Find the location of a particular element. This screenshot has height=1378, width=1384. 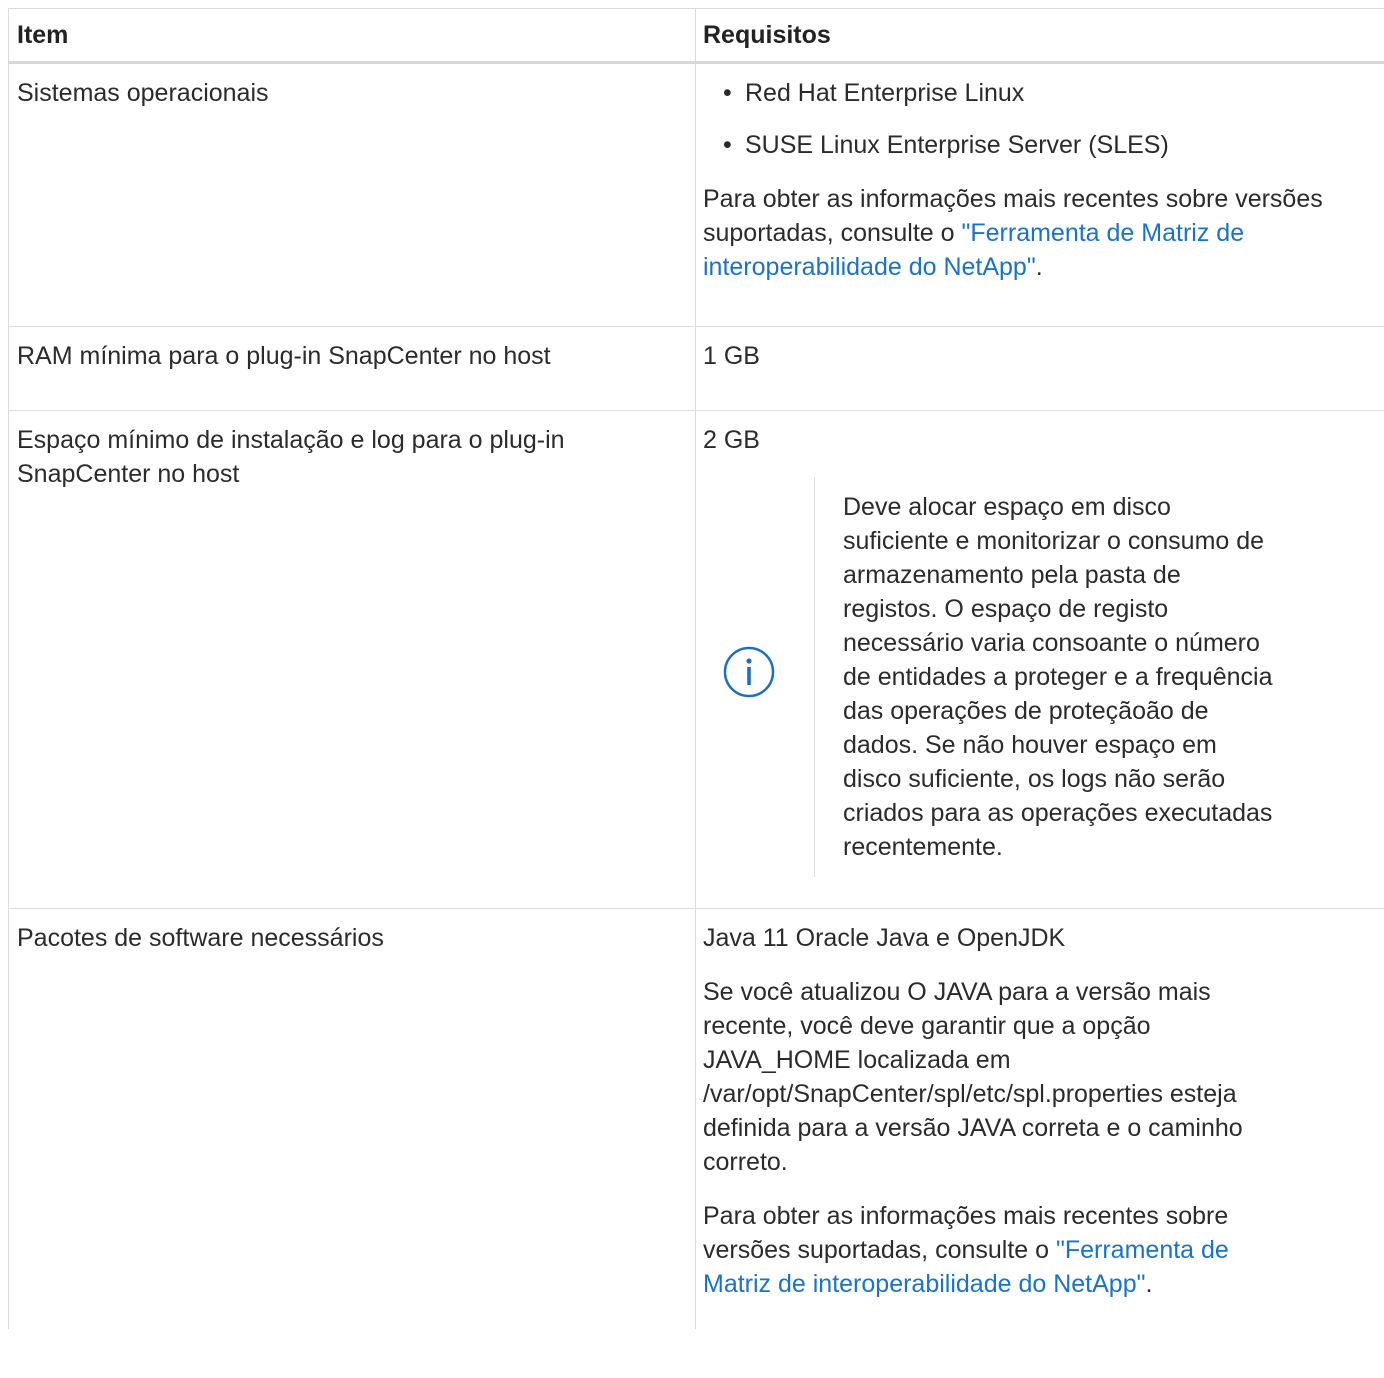

interoperability-matrix-link: "Ferramenta de is located at coordinates (1142, 1250).